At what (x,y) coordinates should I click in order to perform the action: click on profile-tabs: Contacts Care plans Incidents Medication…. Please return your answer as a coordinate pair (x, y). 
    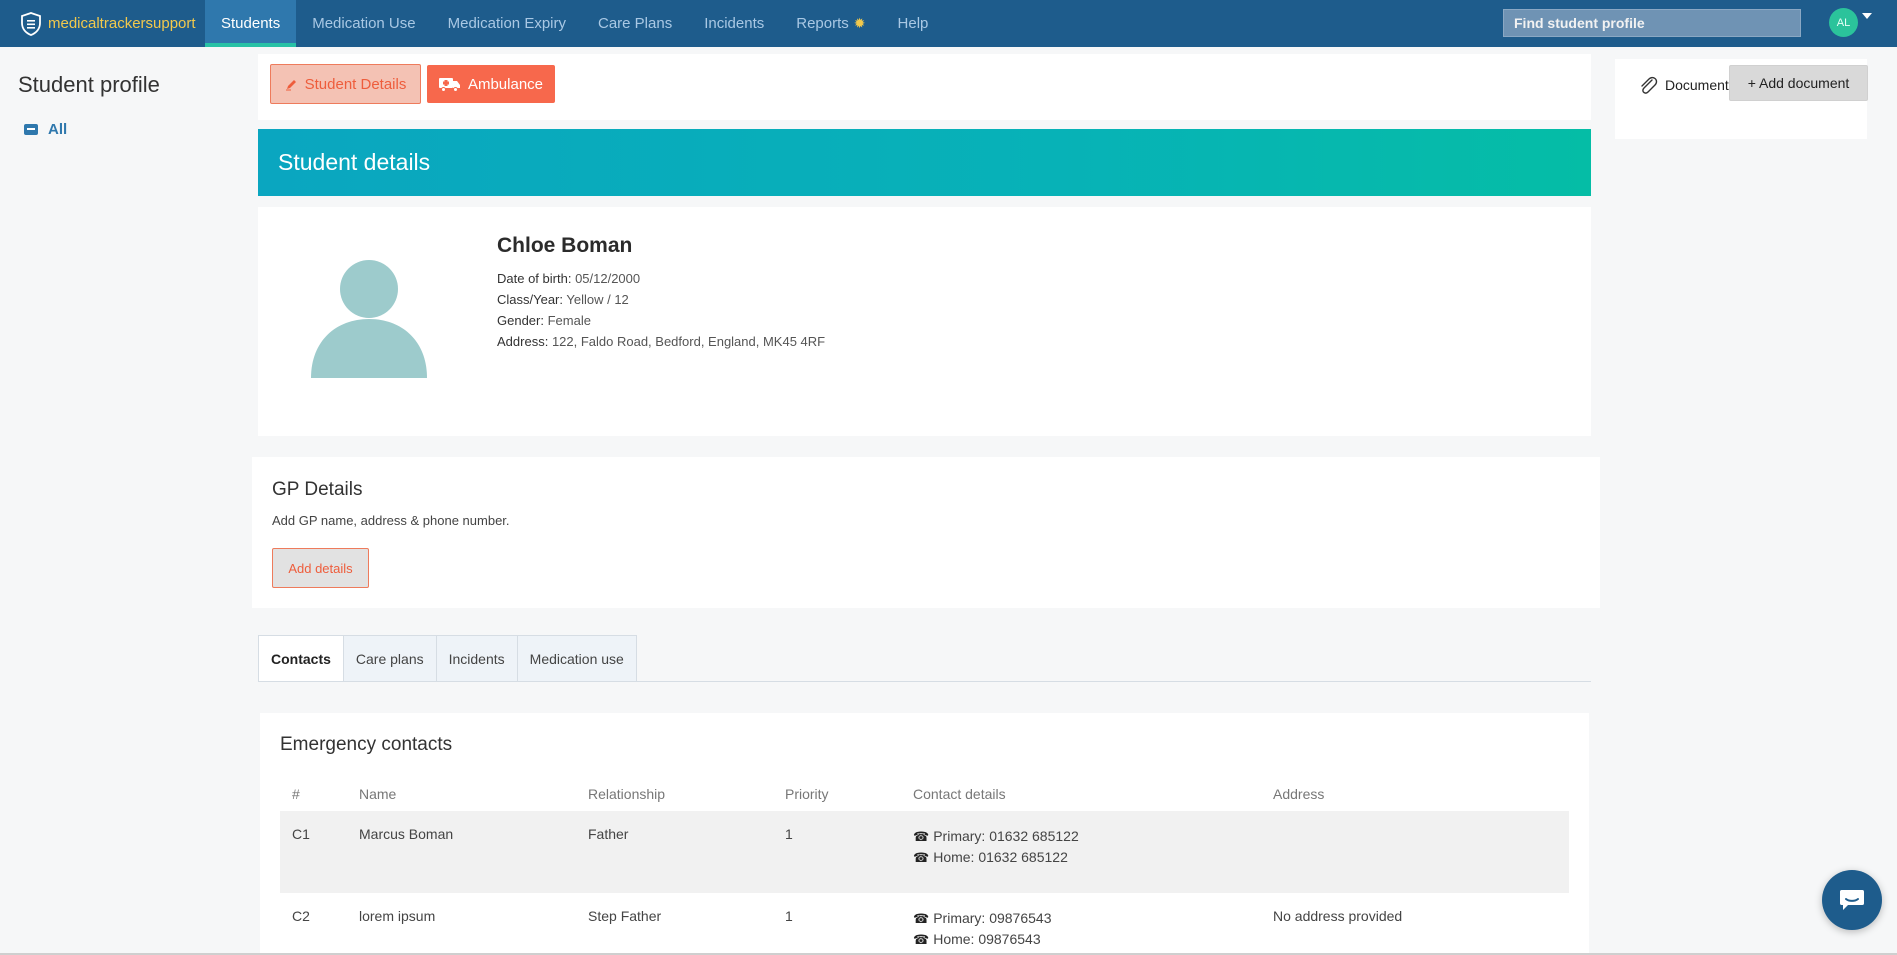
    Looking at the image, I should click on (447, 658).